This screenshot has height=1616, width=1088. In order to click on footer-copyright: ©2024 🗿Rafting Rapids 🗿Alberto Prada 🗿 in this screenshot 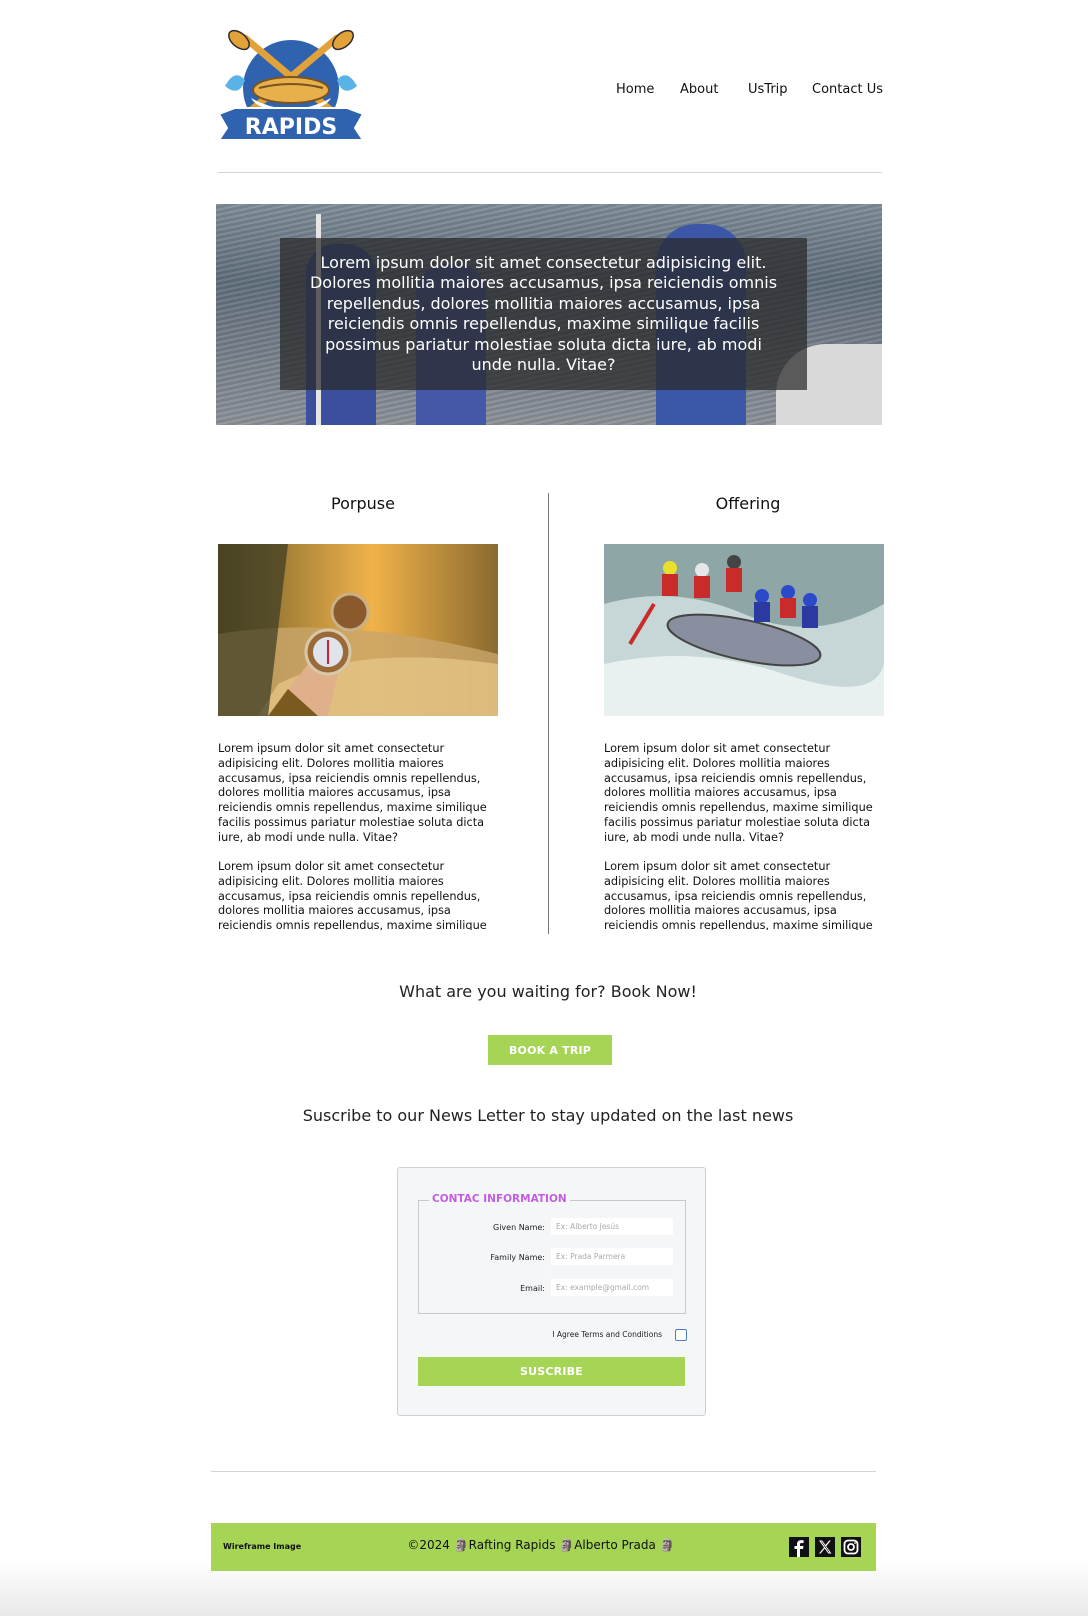, I will do `click(541, 1545)`.